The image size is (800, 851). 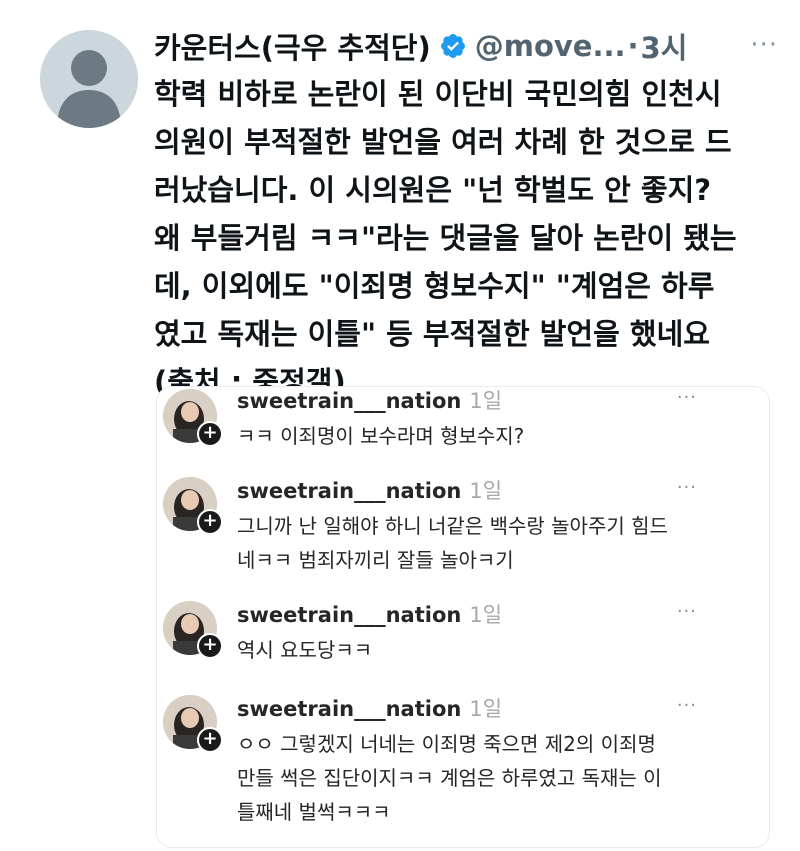 What do you see at coordinates (445, 238) in the screenshot?
I see `tweet-line: 왜 부들거림 ㅋㅋ"라는 댓글을 달아 논란이 됐는` at bounding box center [445, 238].